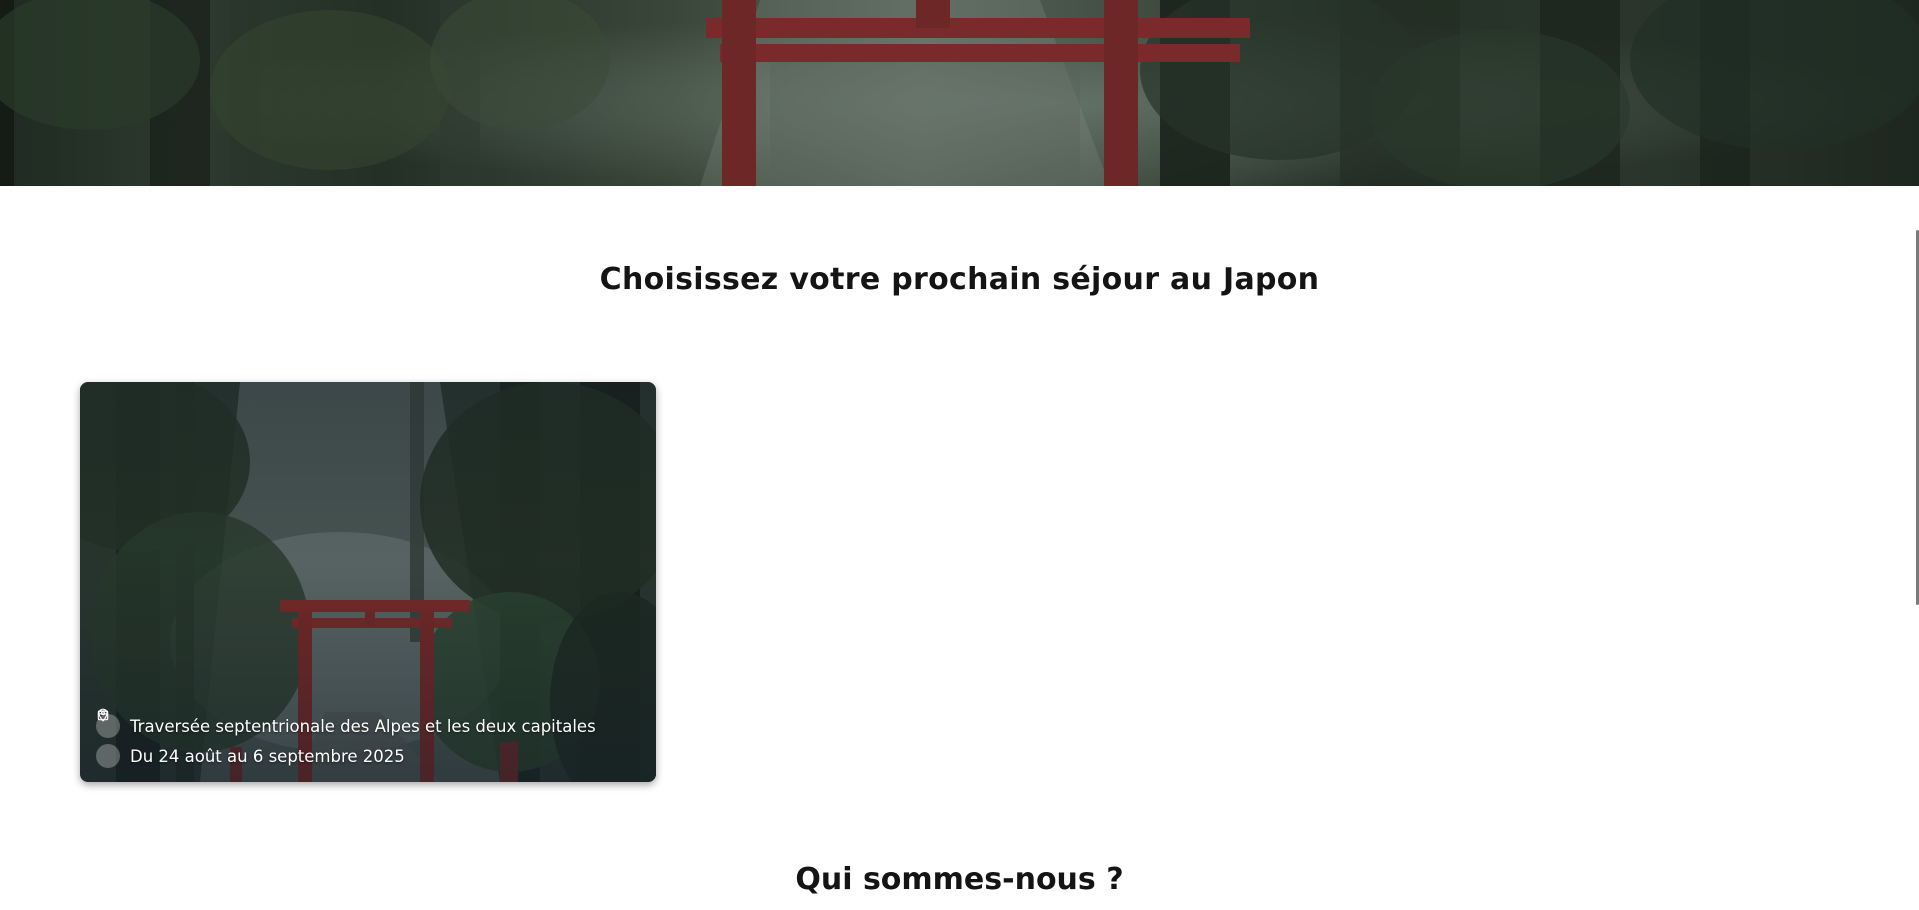 The width and height of the screenshot is (1919, 910). I want to click on date-row: Du 24 août au 6 septembre 2025, so click(368, 738).